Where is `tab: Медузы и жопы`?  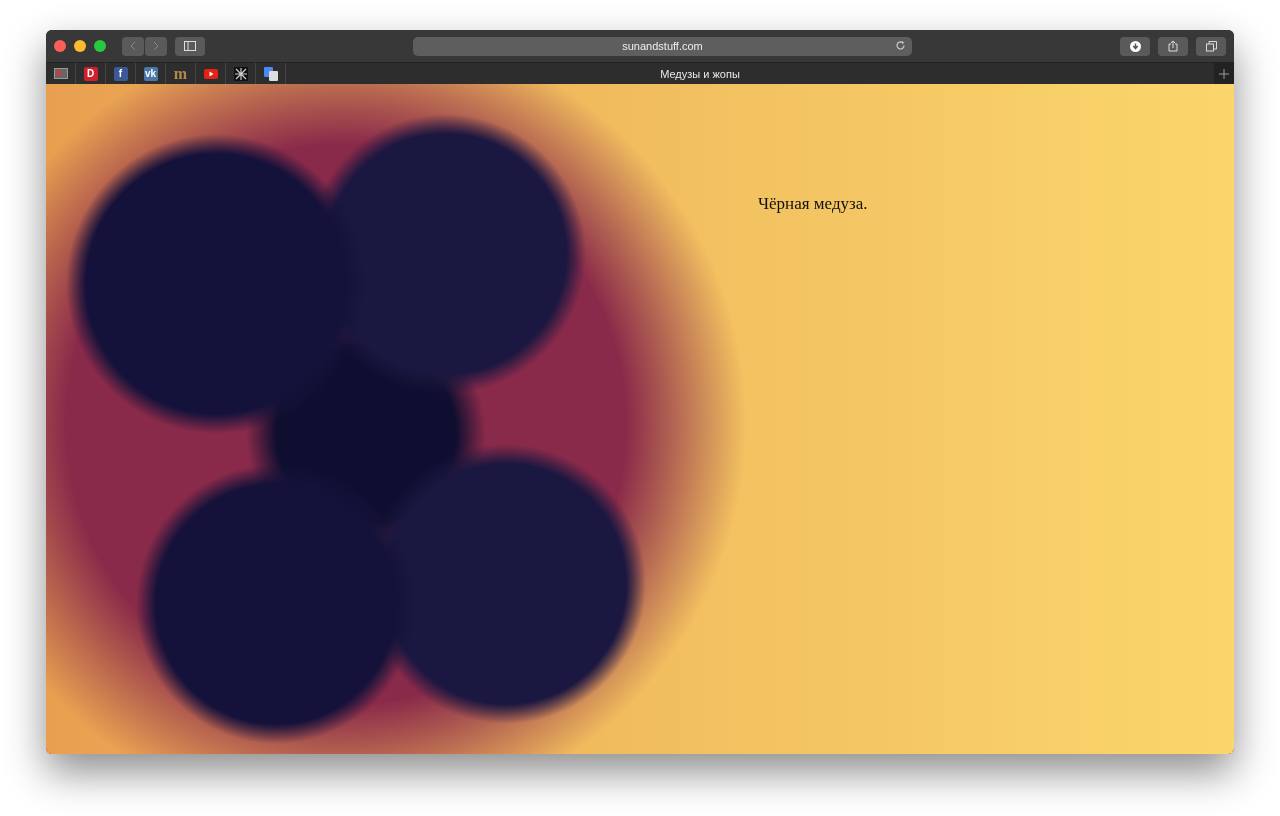
tab: Медузы и жопы is located at coordinates (750, 73).